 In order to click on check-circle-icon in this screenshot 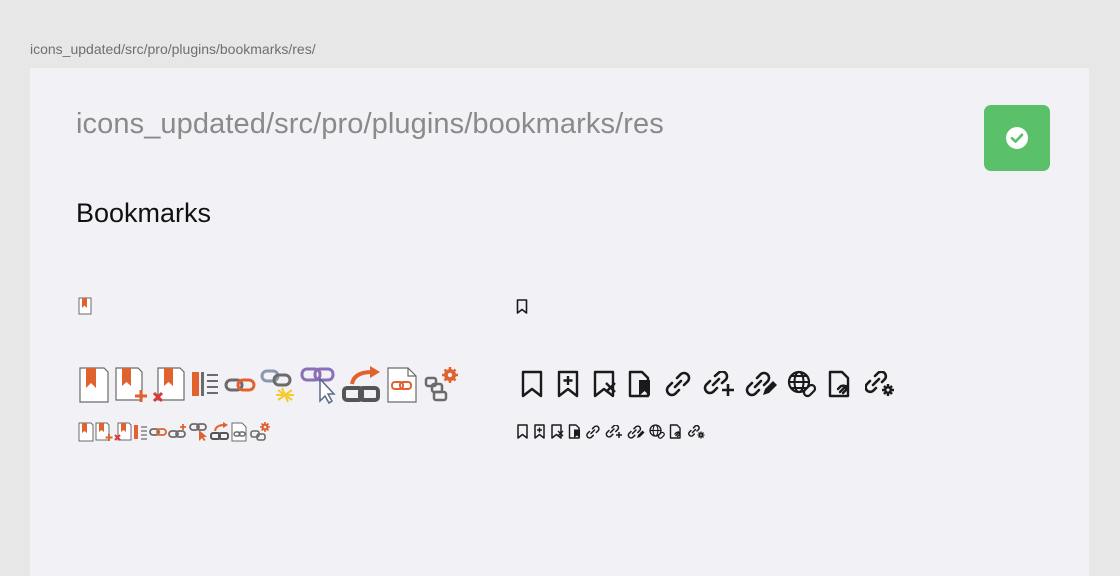, I will do `click(1017, 138)`.